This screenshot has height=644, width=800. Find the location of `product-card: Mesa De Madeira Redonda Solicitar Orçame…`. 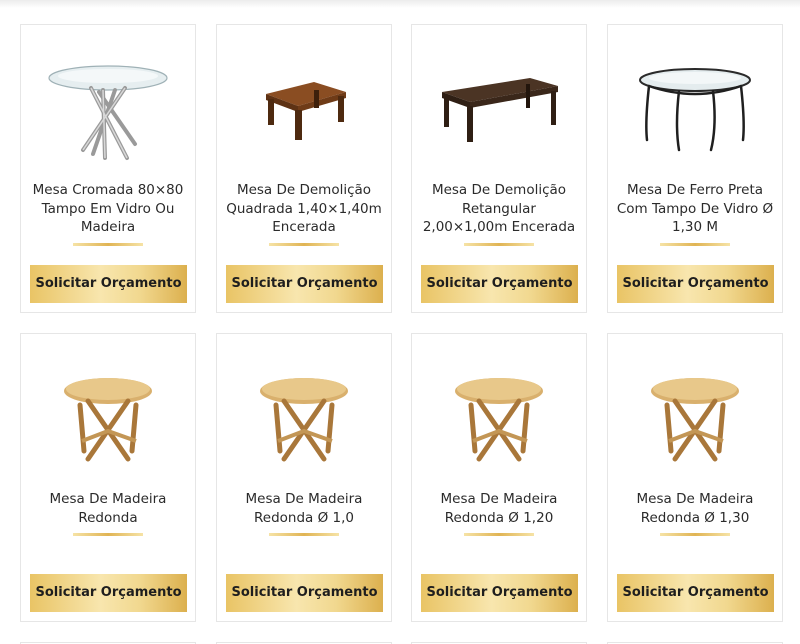

product-card: Mesa De Madeira Redonda Solicitar Orçame… is located at coordinates (108, 477).